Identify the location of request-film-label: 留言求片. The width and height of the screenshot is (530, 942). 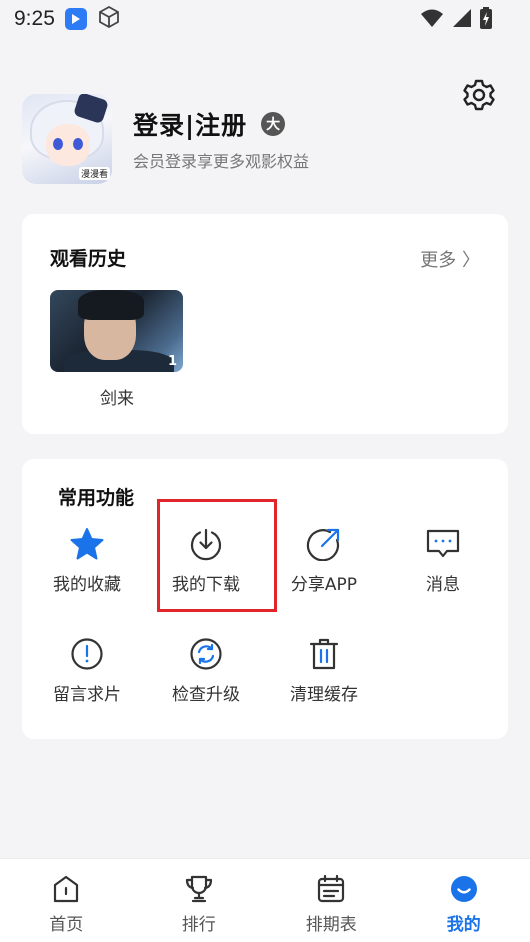
(87, 695).